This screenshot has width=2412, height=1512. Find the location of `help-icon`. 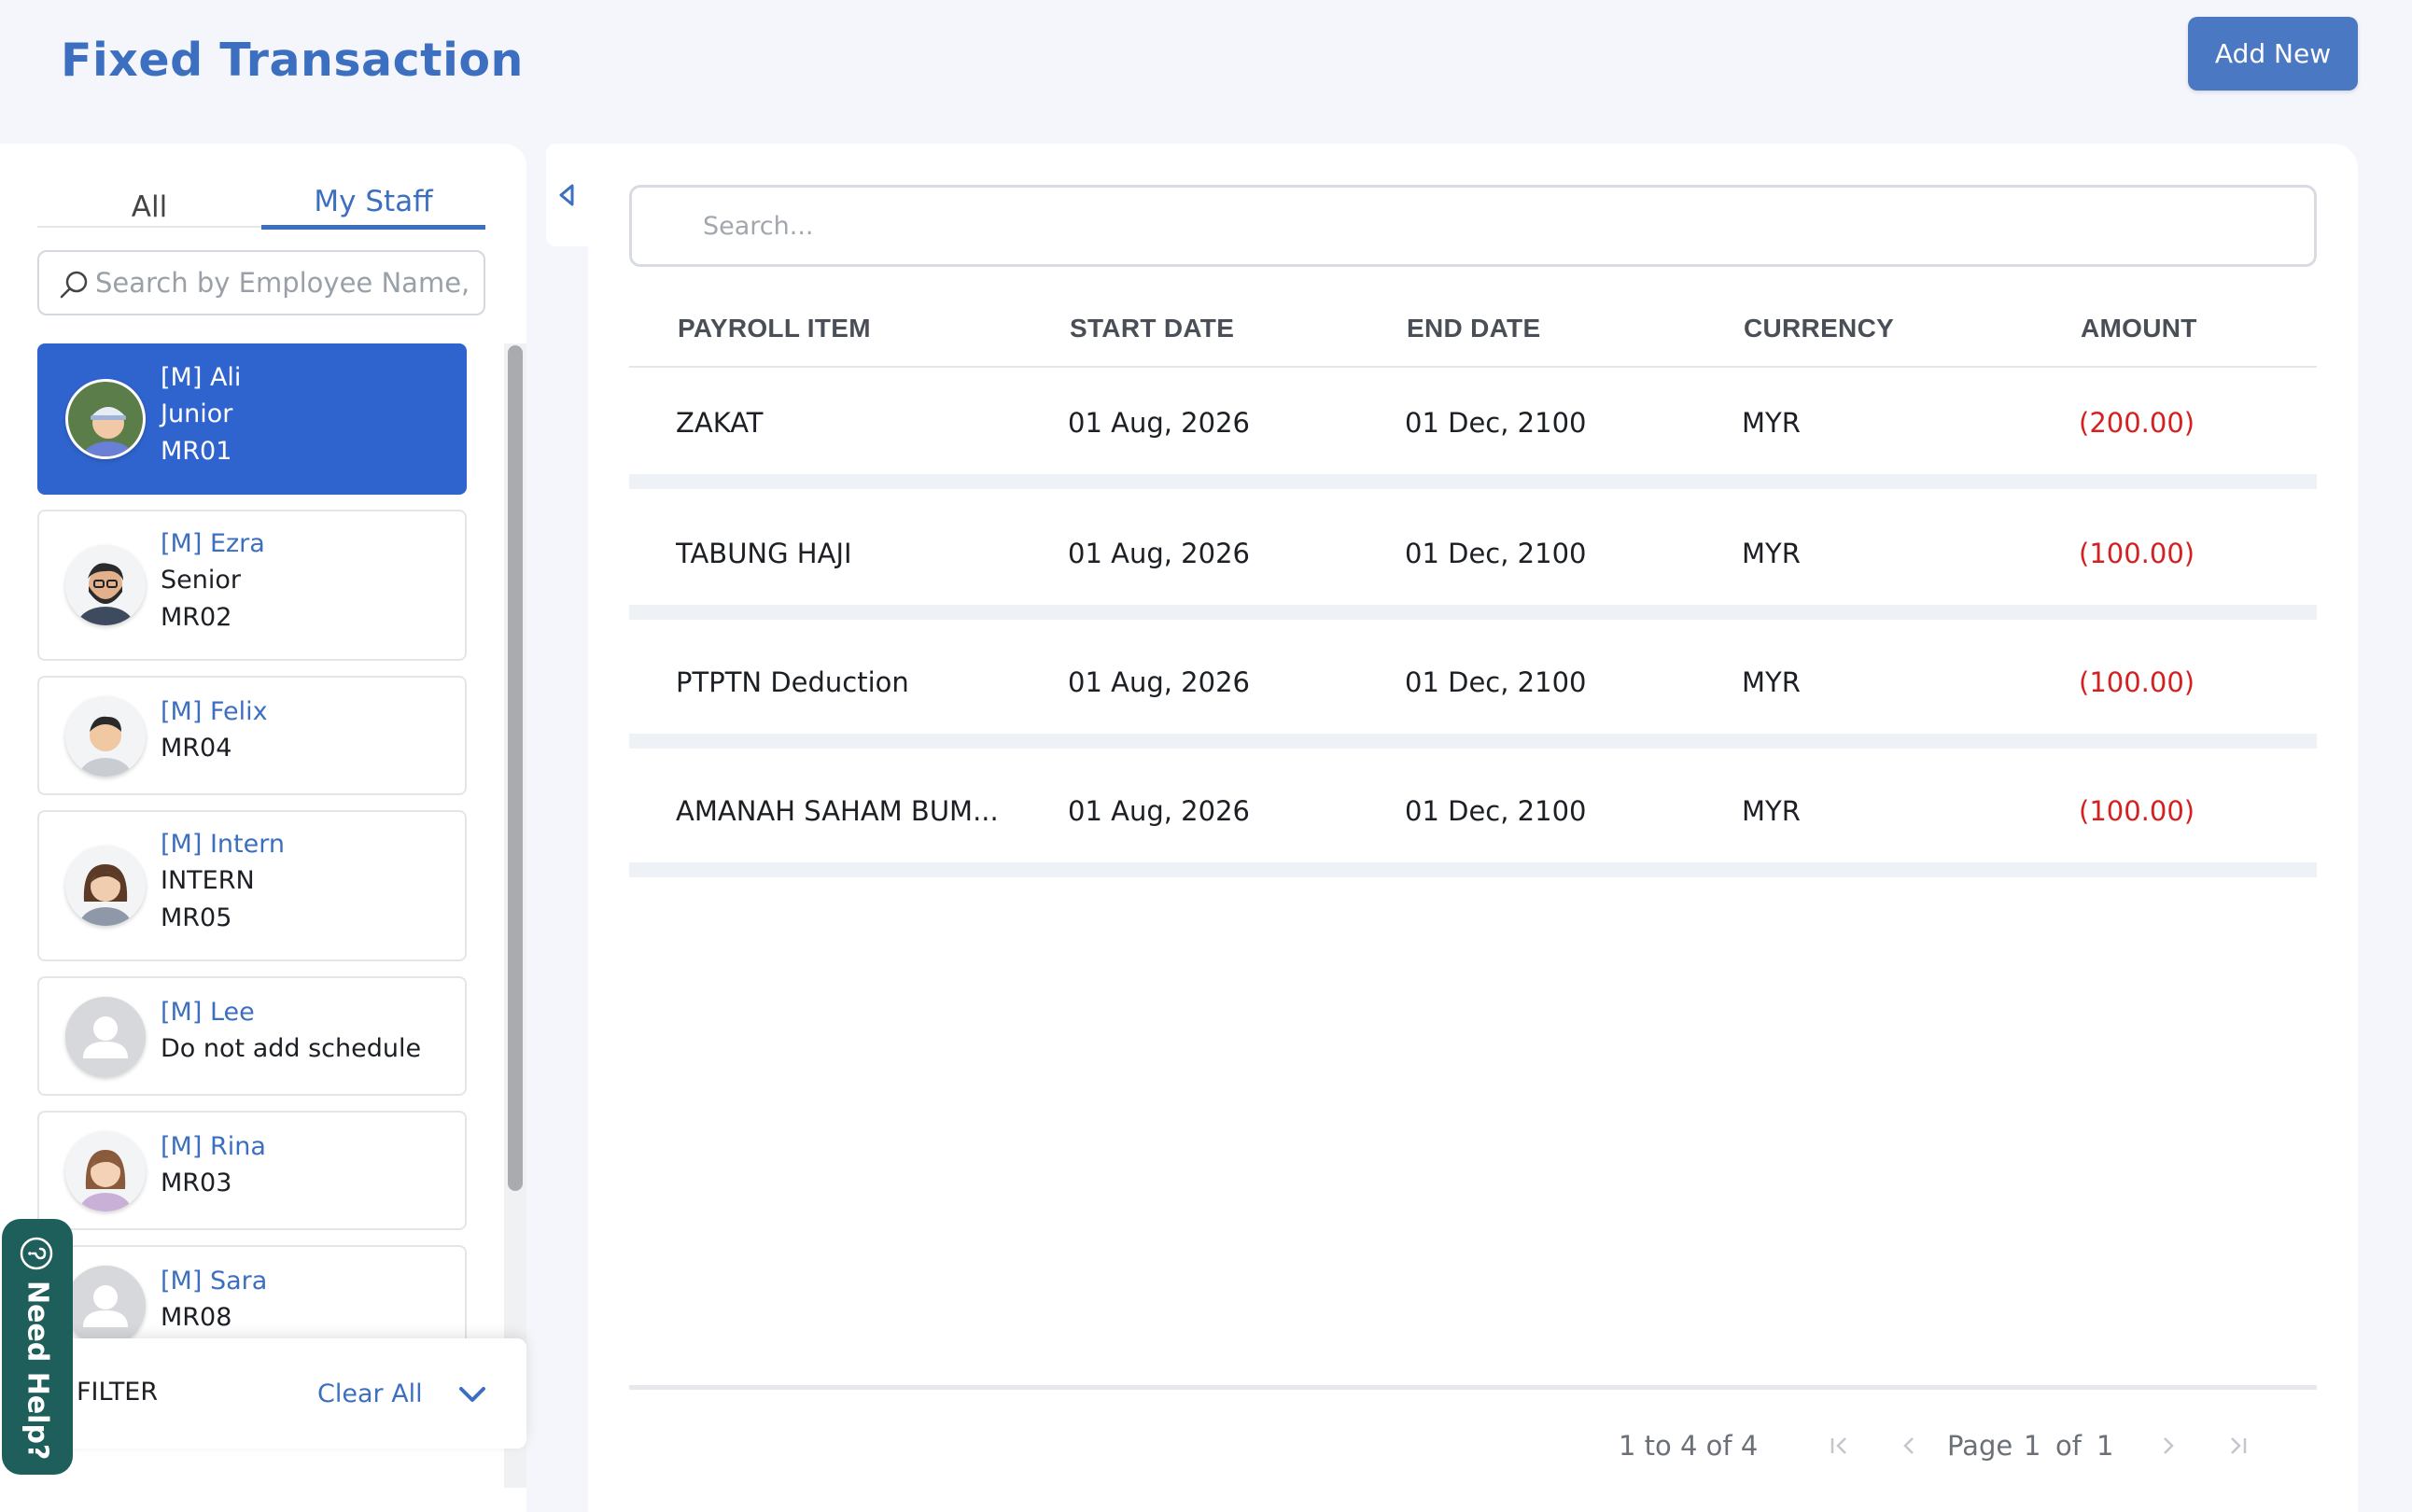

help-icon is located at coordinates (36, 1253).